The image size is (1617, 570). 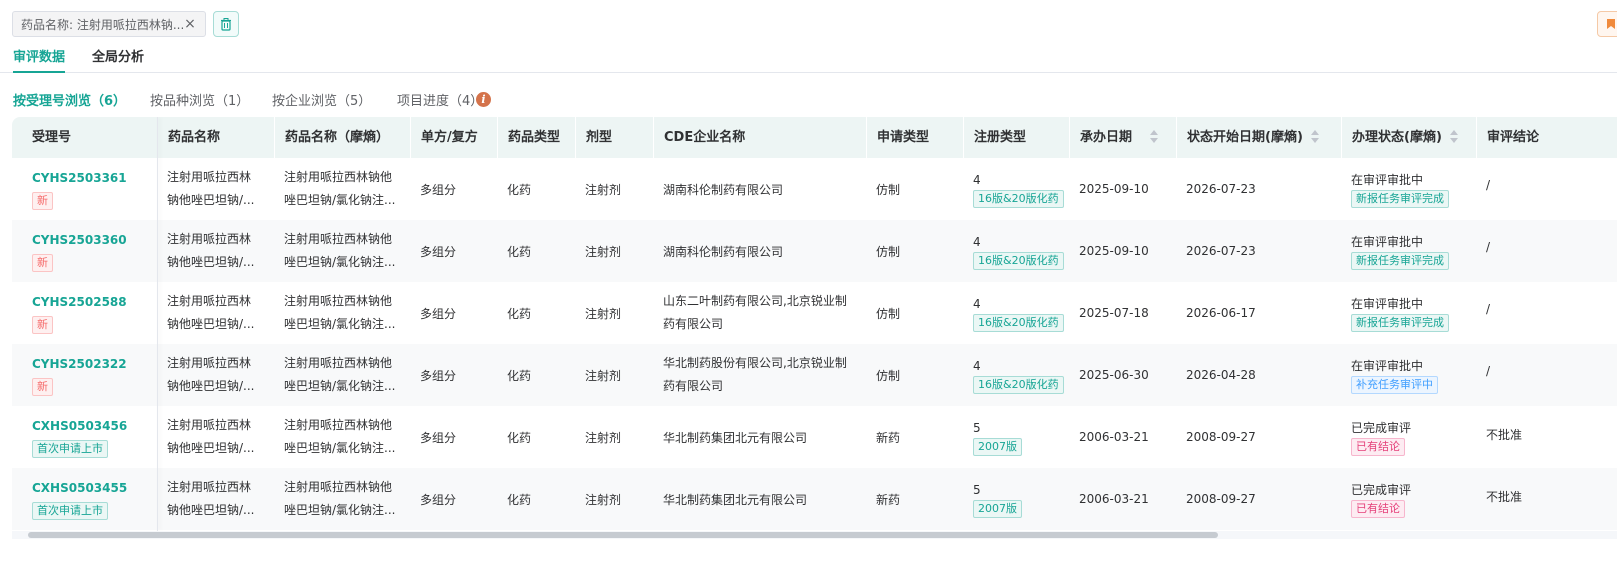 What do you see at coordinates (39, 72) in the screenshot?
I see `active-tab-indicator` at bounding box center [39, 72].